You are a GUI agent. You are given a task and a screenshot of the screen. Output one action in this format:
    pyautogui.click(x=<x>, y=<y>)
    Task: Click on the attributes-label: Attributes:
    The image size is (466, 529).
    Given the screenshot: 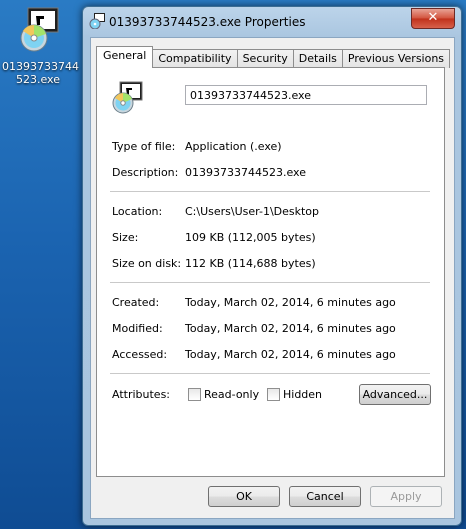 What is the action you would take?
    pyautogui.click(x=141, y=394)
    